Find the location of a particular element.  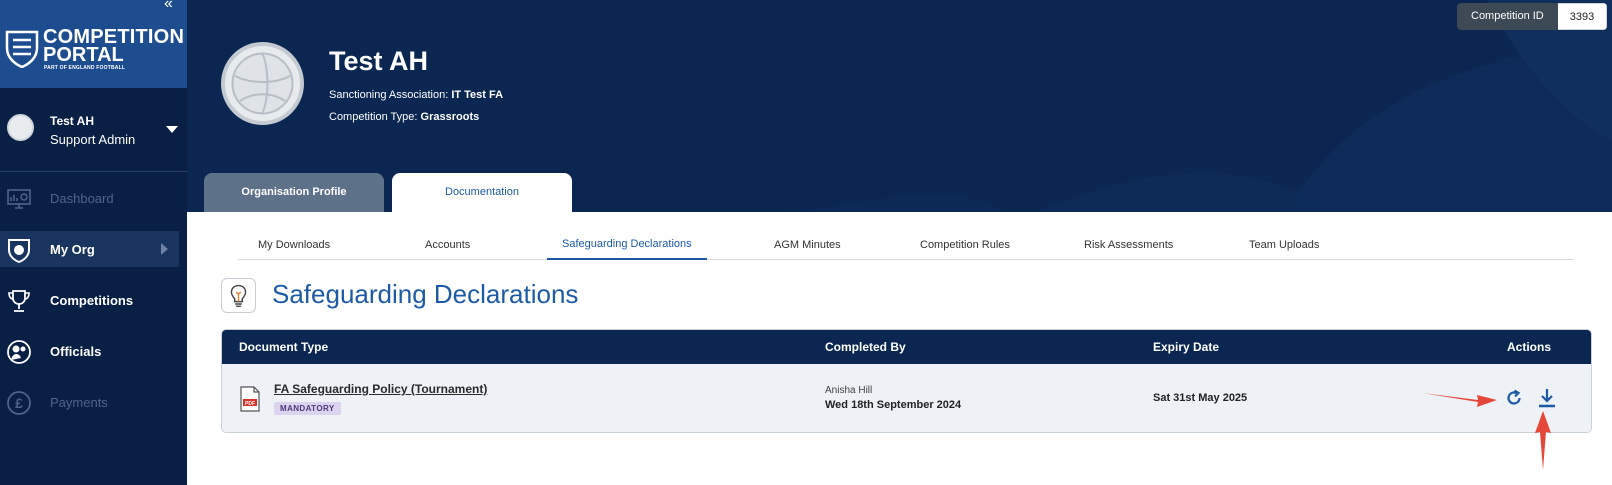

subtab-accounts: Accounts is located at coordinates (447, 245).